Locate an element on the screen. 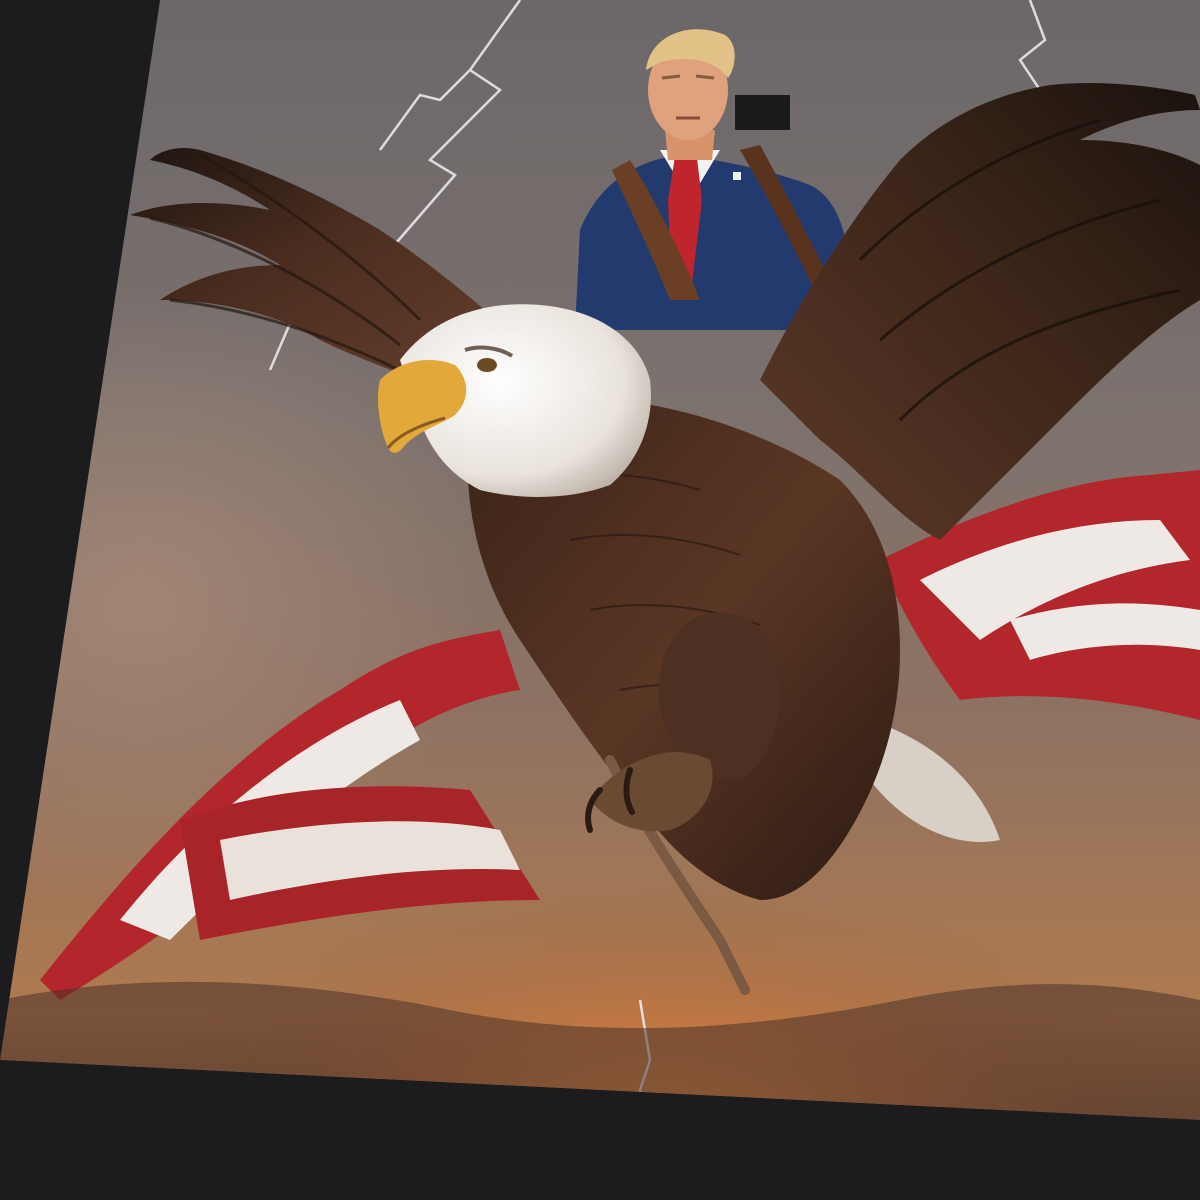 The width and height of the screenshot is (1200, 1200). eagle-eye is located at coordinates (487, 365).